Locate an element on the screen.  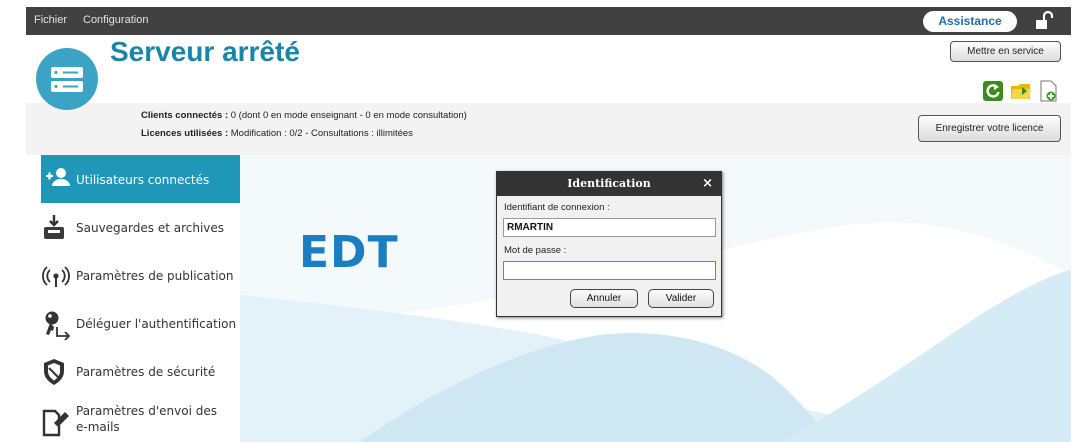
page-title: Serveur arrêté is located at coordinates (205, 51).